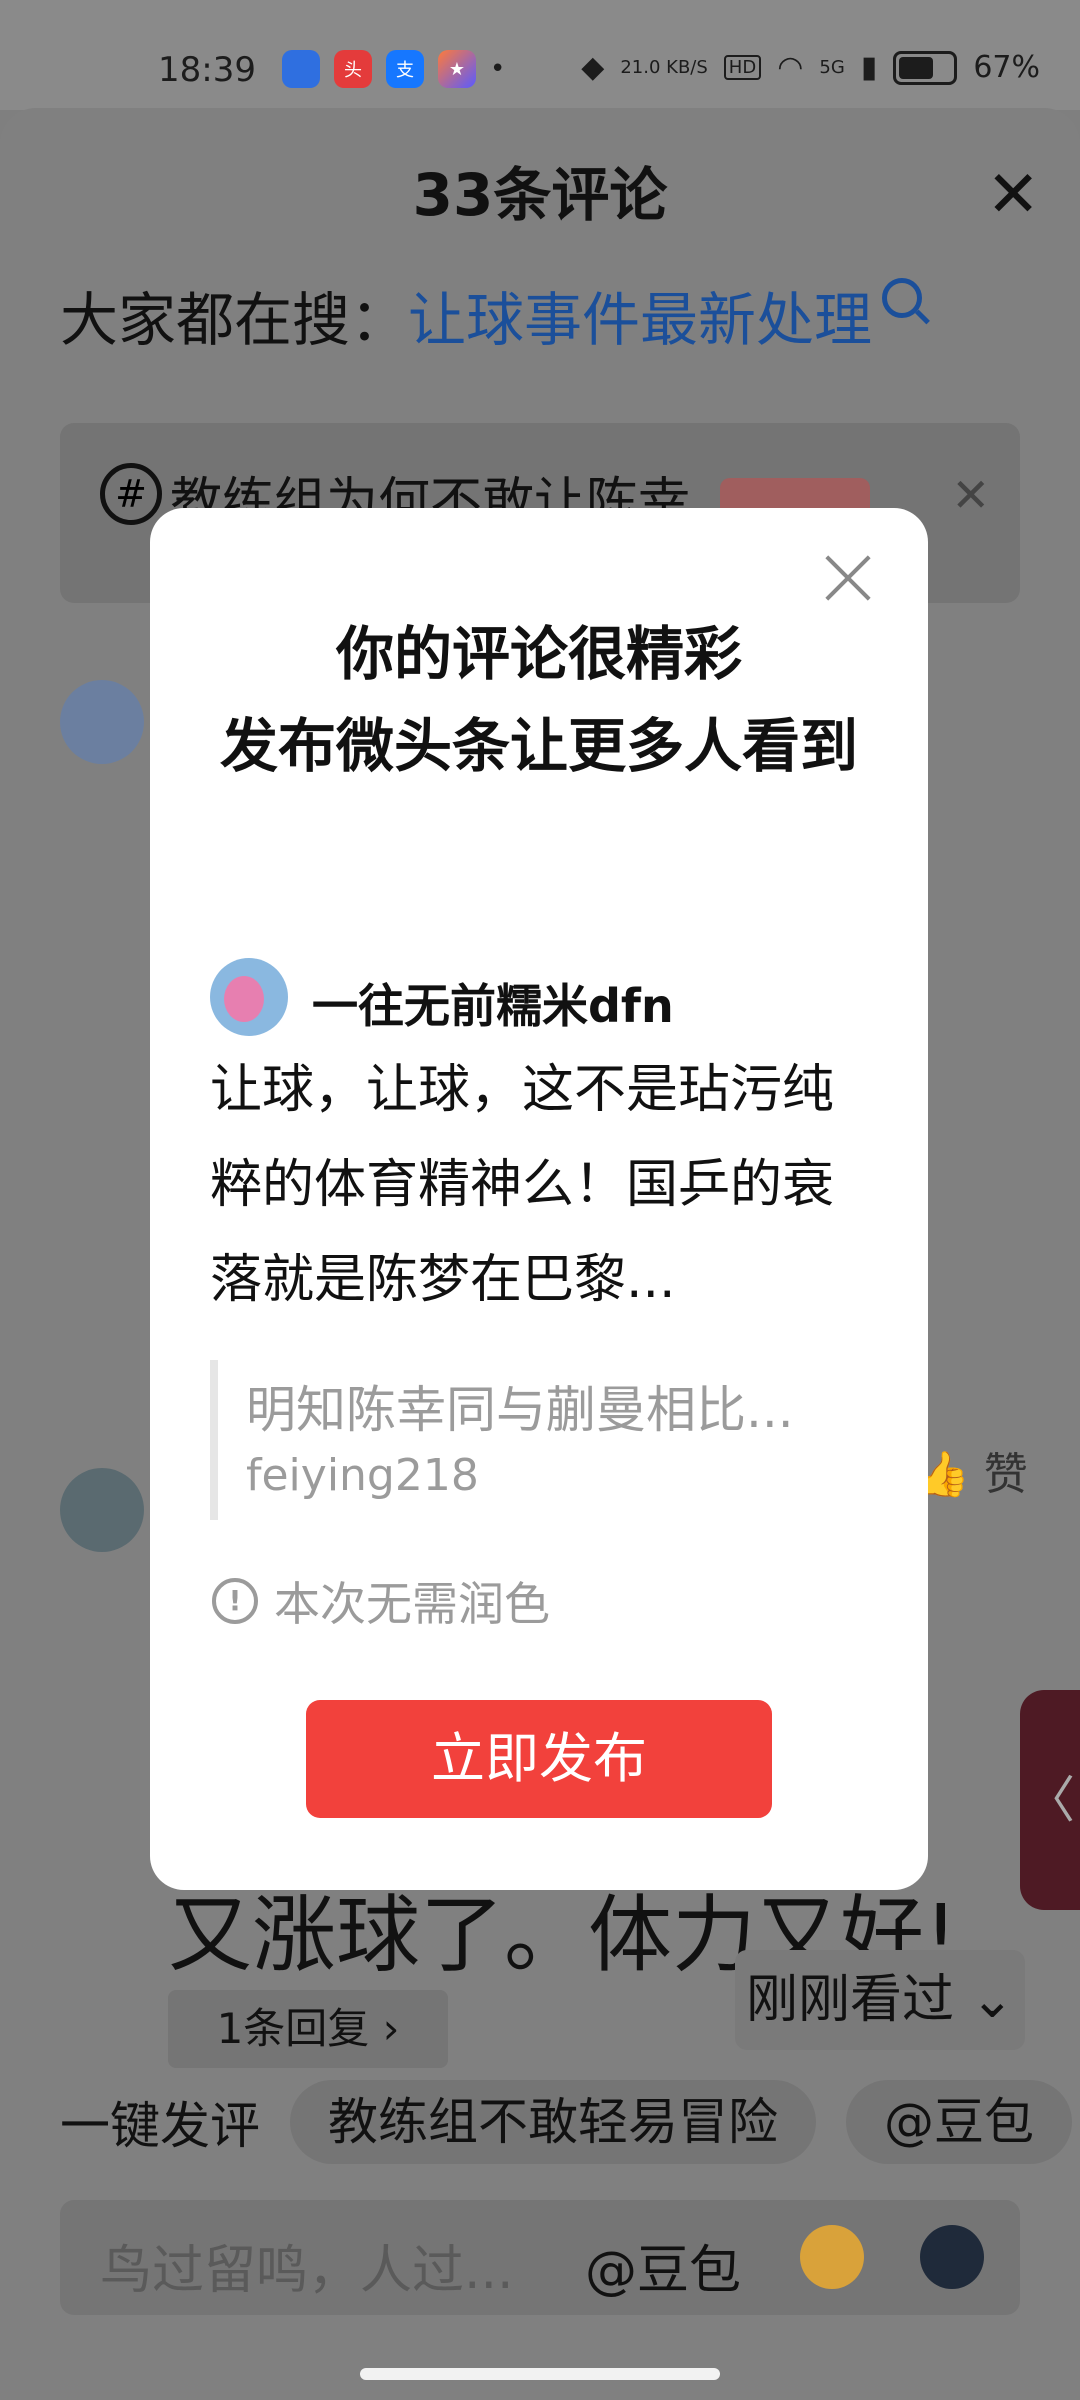 The width and height of the screenshot is (1080, 2400). Describe the element at coordinates (664, 67) in the screenshot. I see `net-speed: 21.0 KB/S` at that location.